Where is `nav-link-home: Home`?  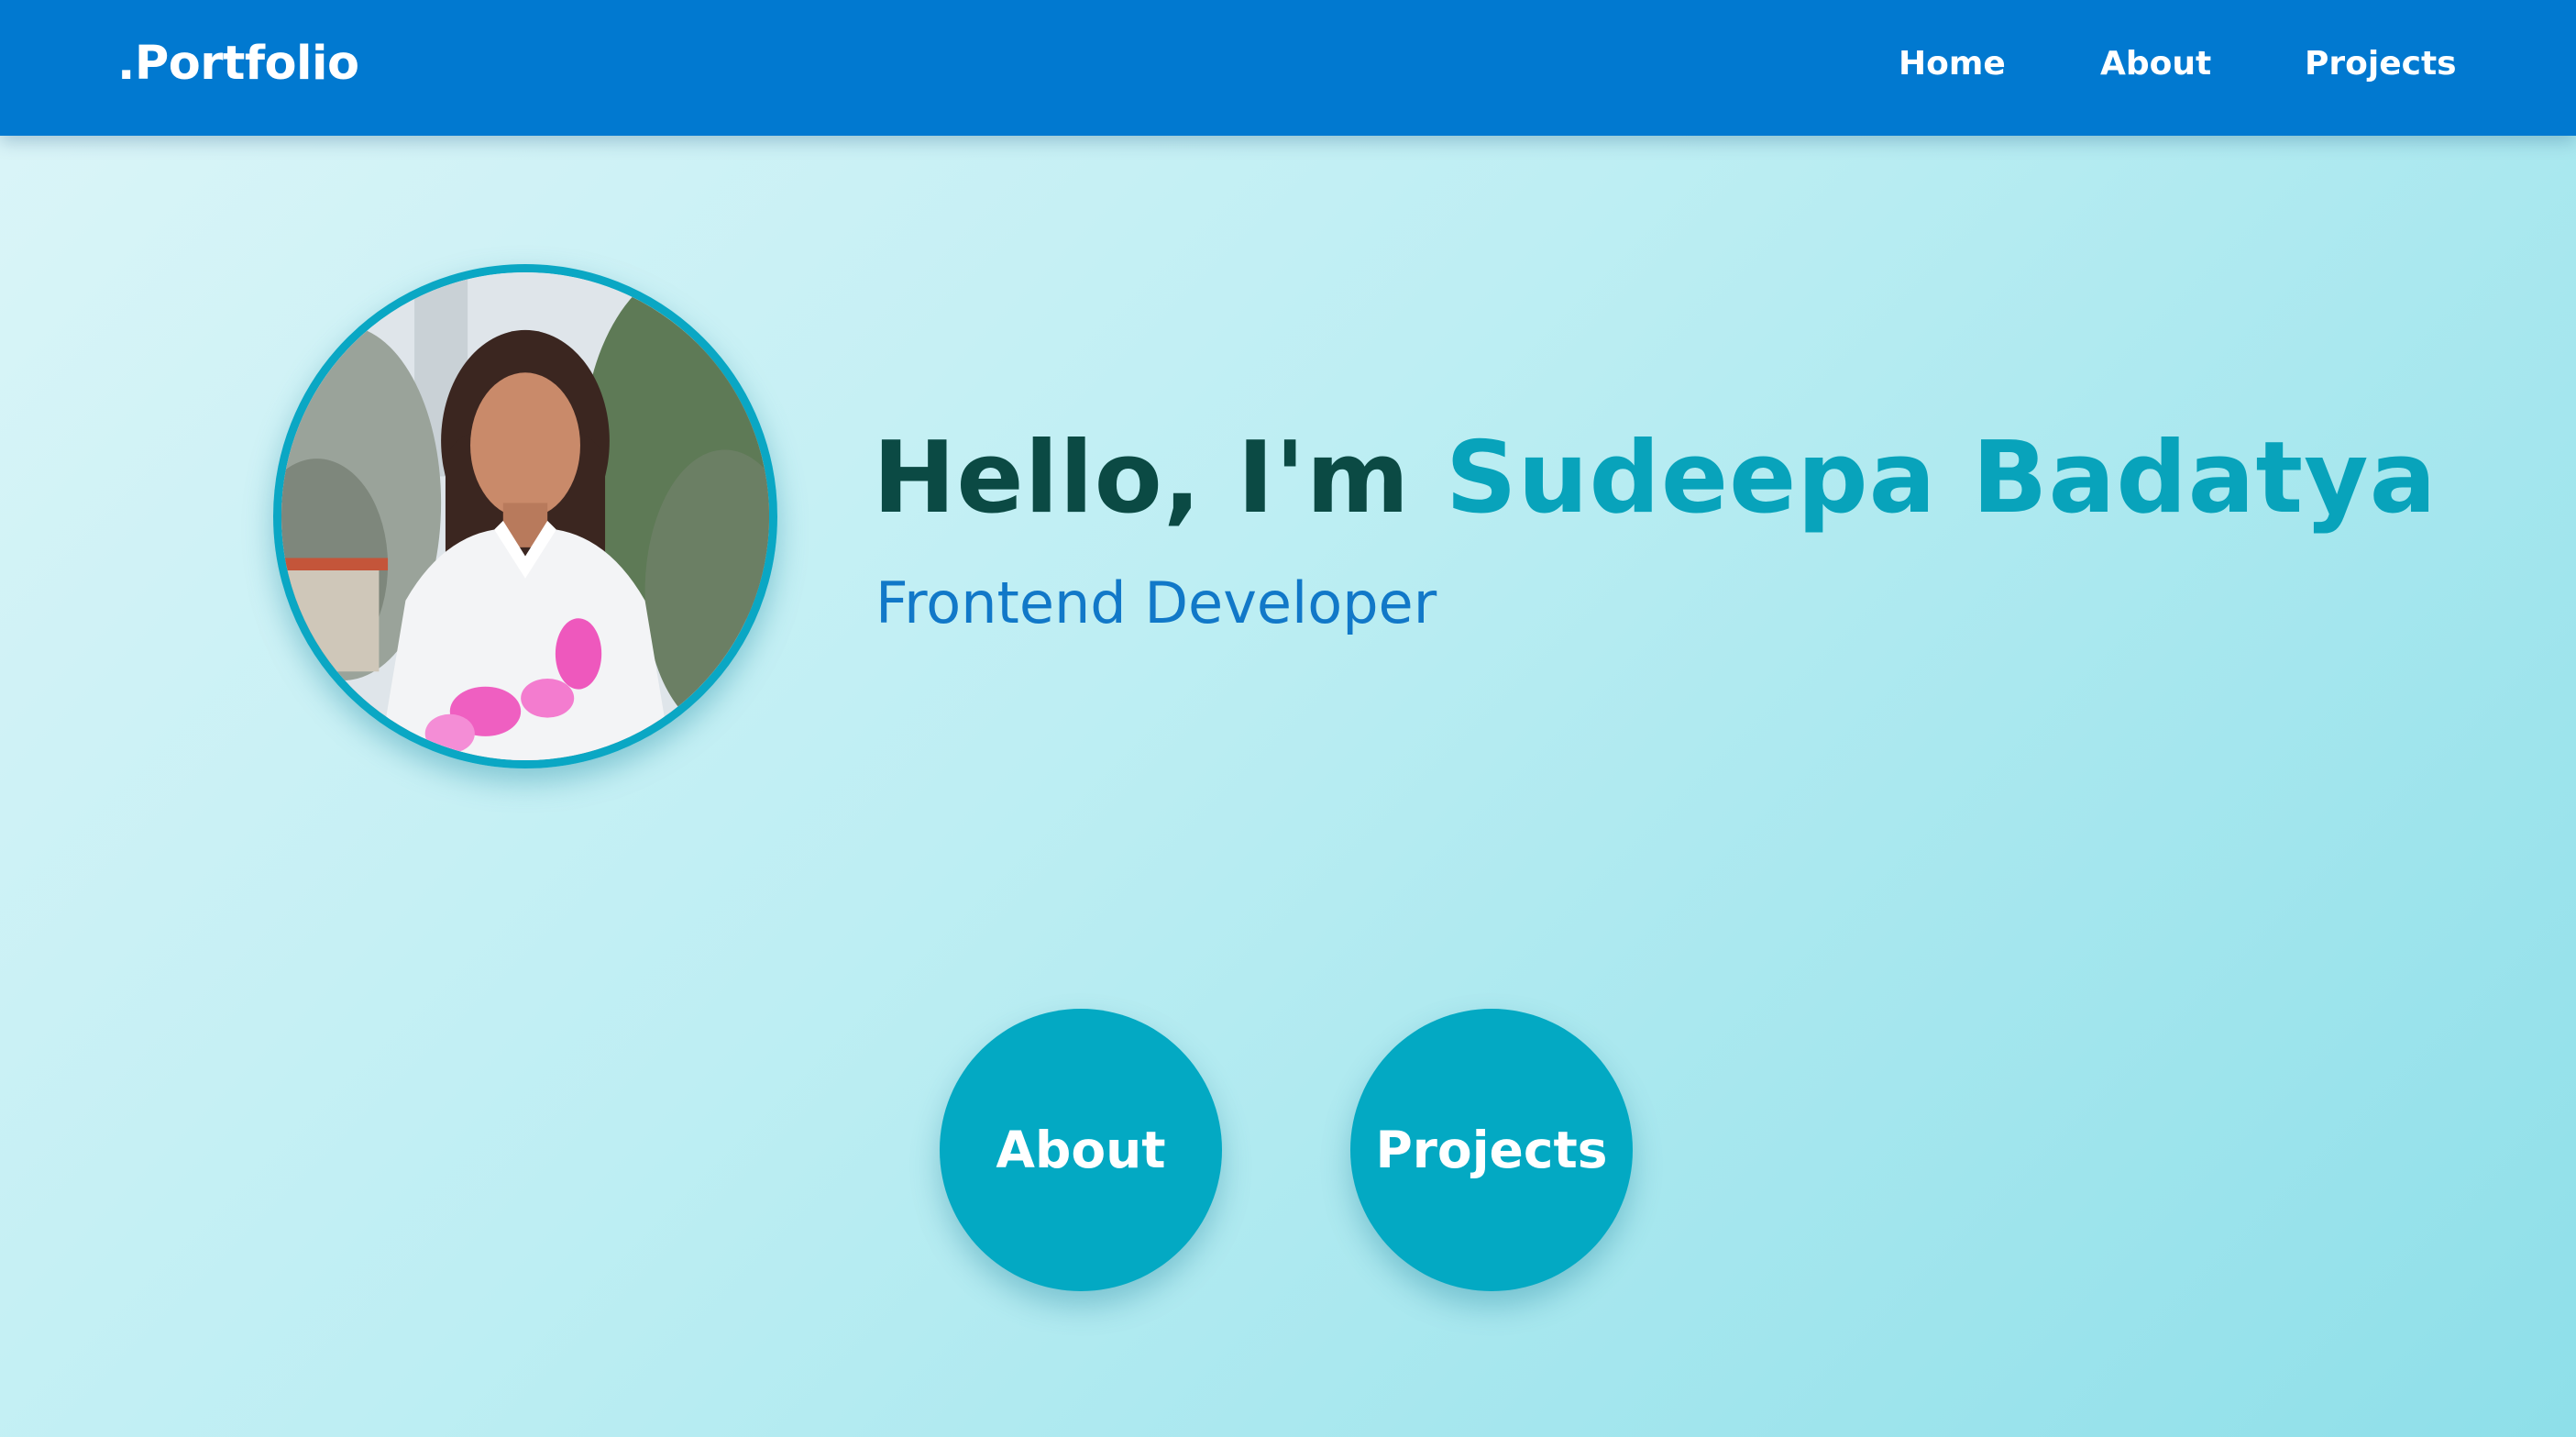
nav-link-home: Home is located at coordinates (1952, 65).